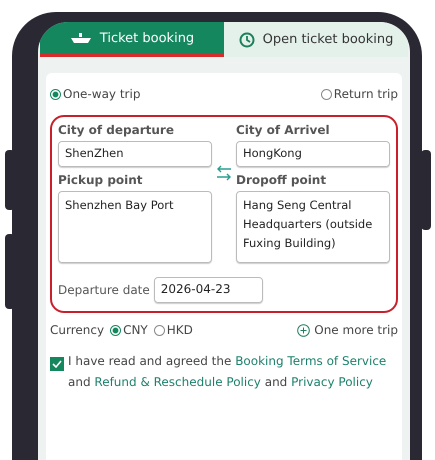 This screenshot has width=435, height=460. I want to click on checkmark-icon, so click(57, 364).